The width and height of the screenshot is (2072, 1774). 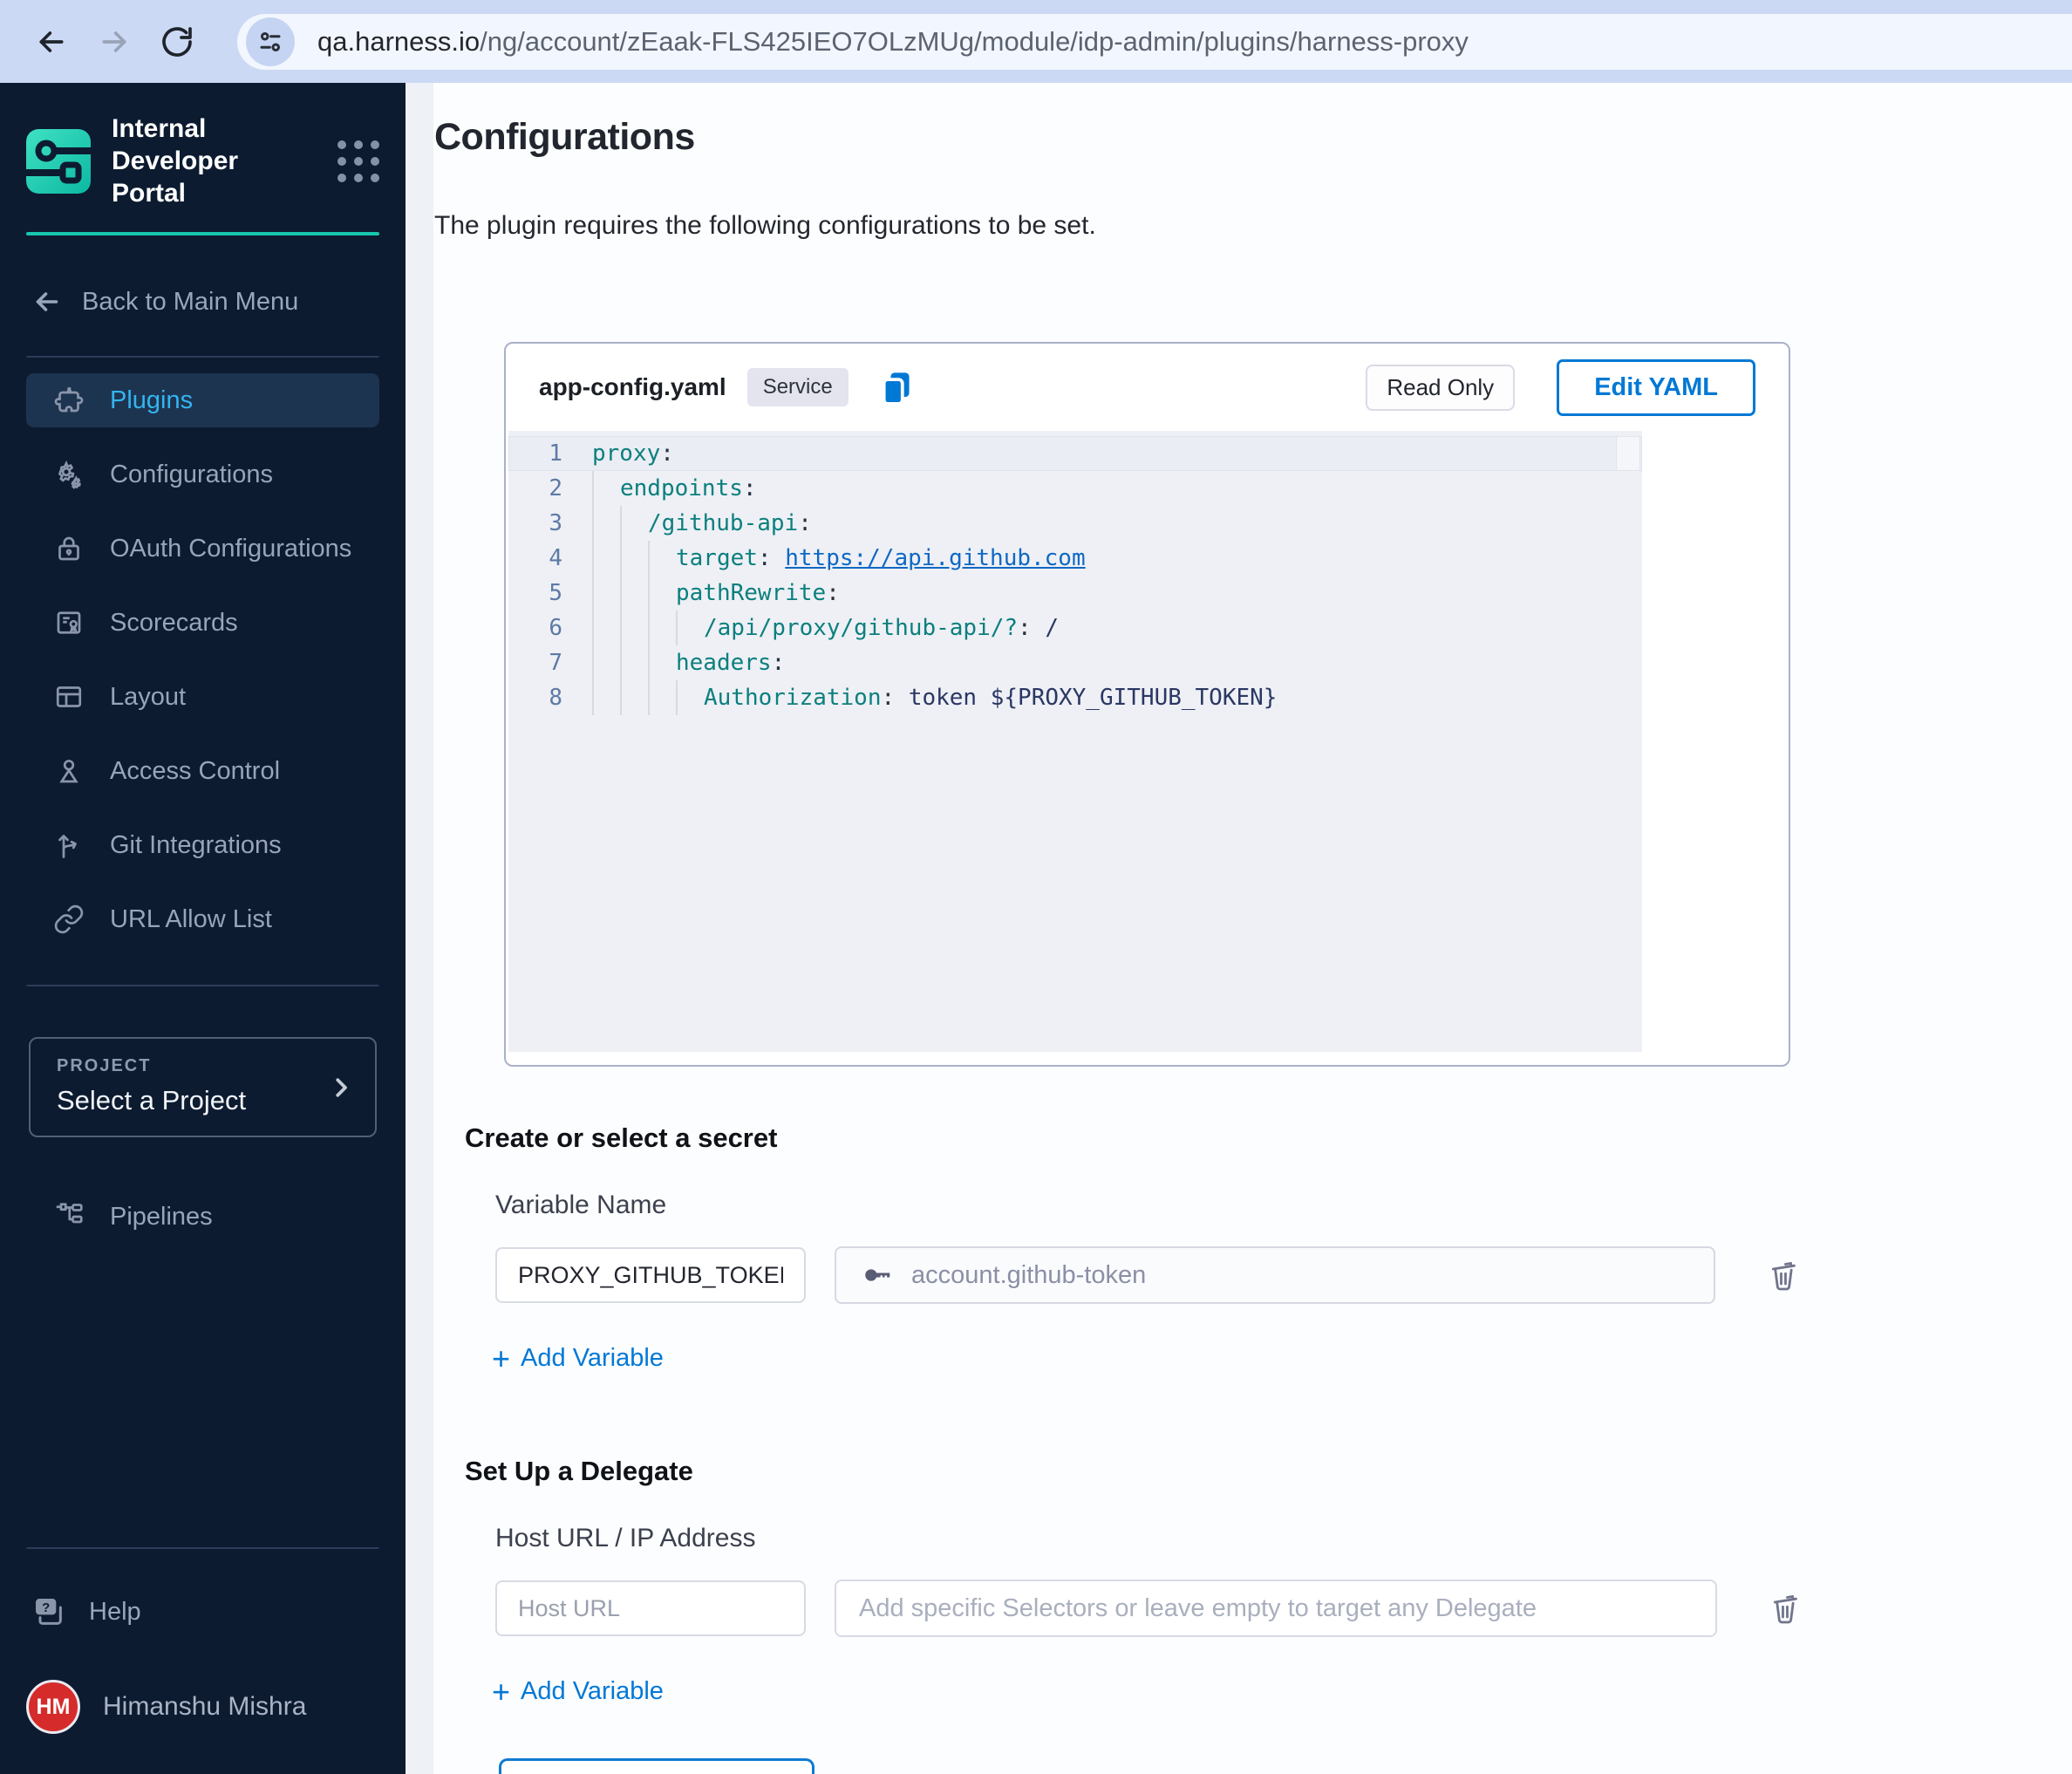 What do you see at coordinates (1276, 1608) in the screenshot?
I see `selectors-input` at bounding box center [1276, 1608].